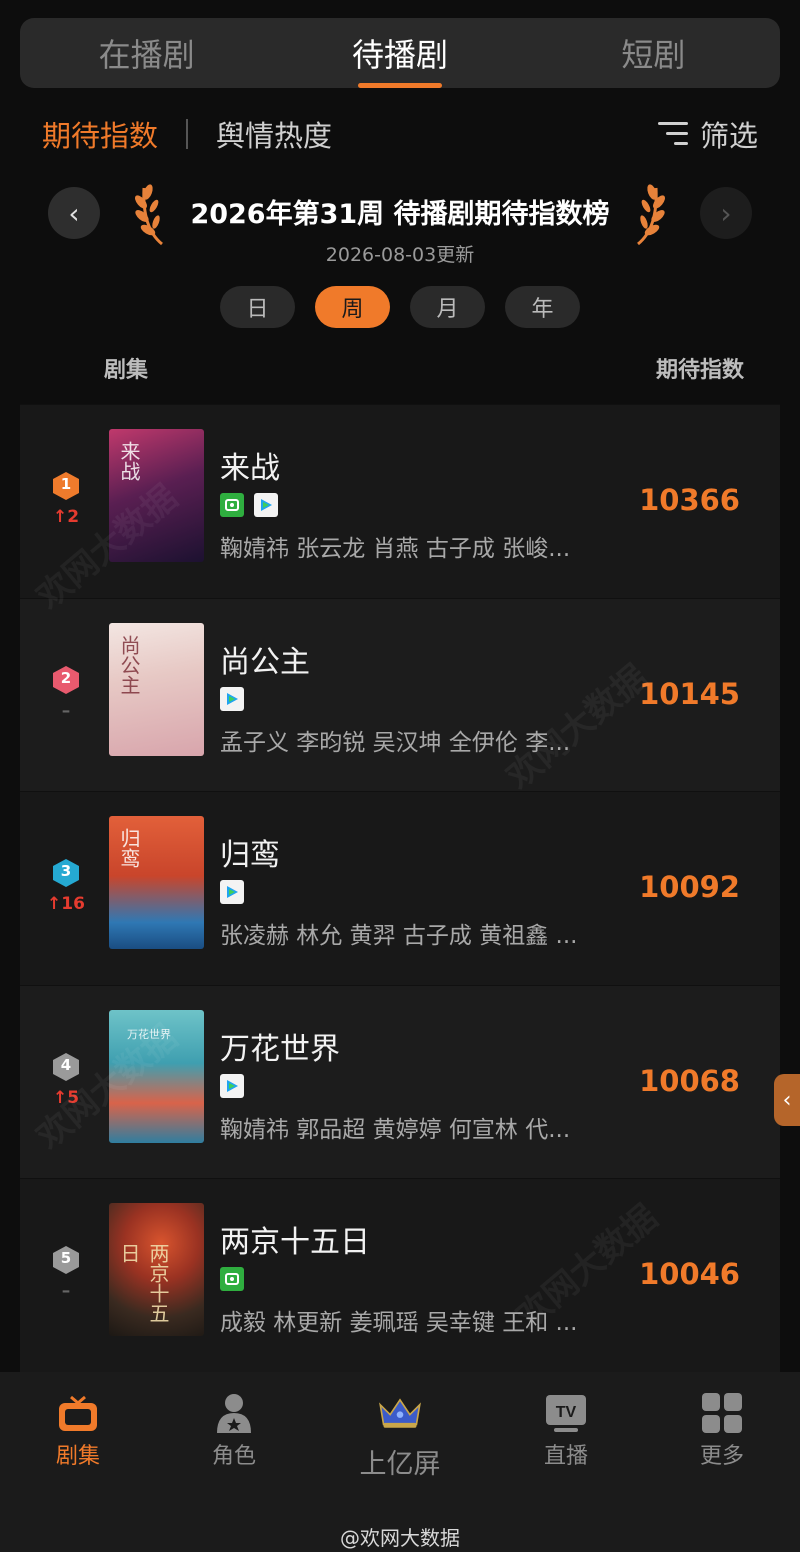  What do you see at coordinates (129, 461) in the screenshot?
I see `poster-title: 来战` at bounding box center [129, 461].